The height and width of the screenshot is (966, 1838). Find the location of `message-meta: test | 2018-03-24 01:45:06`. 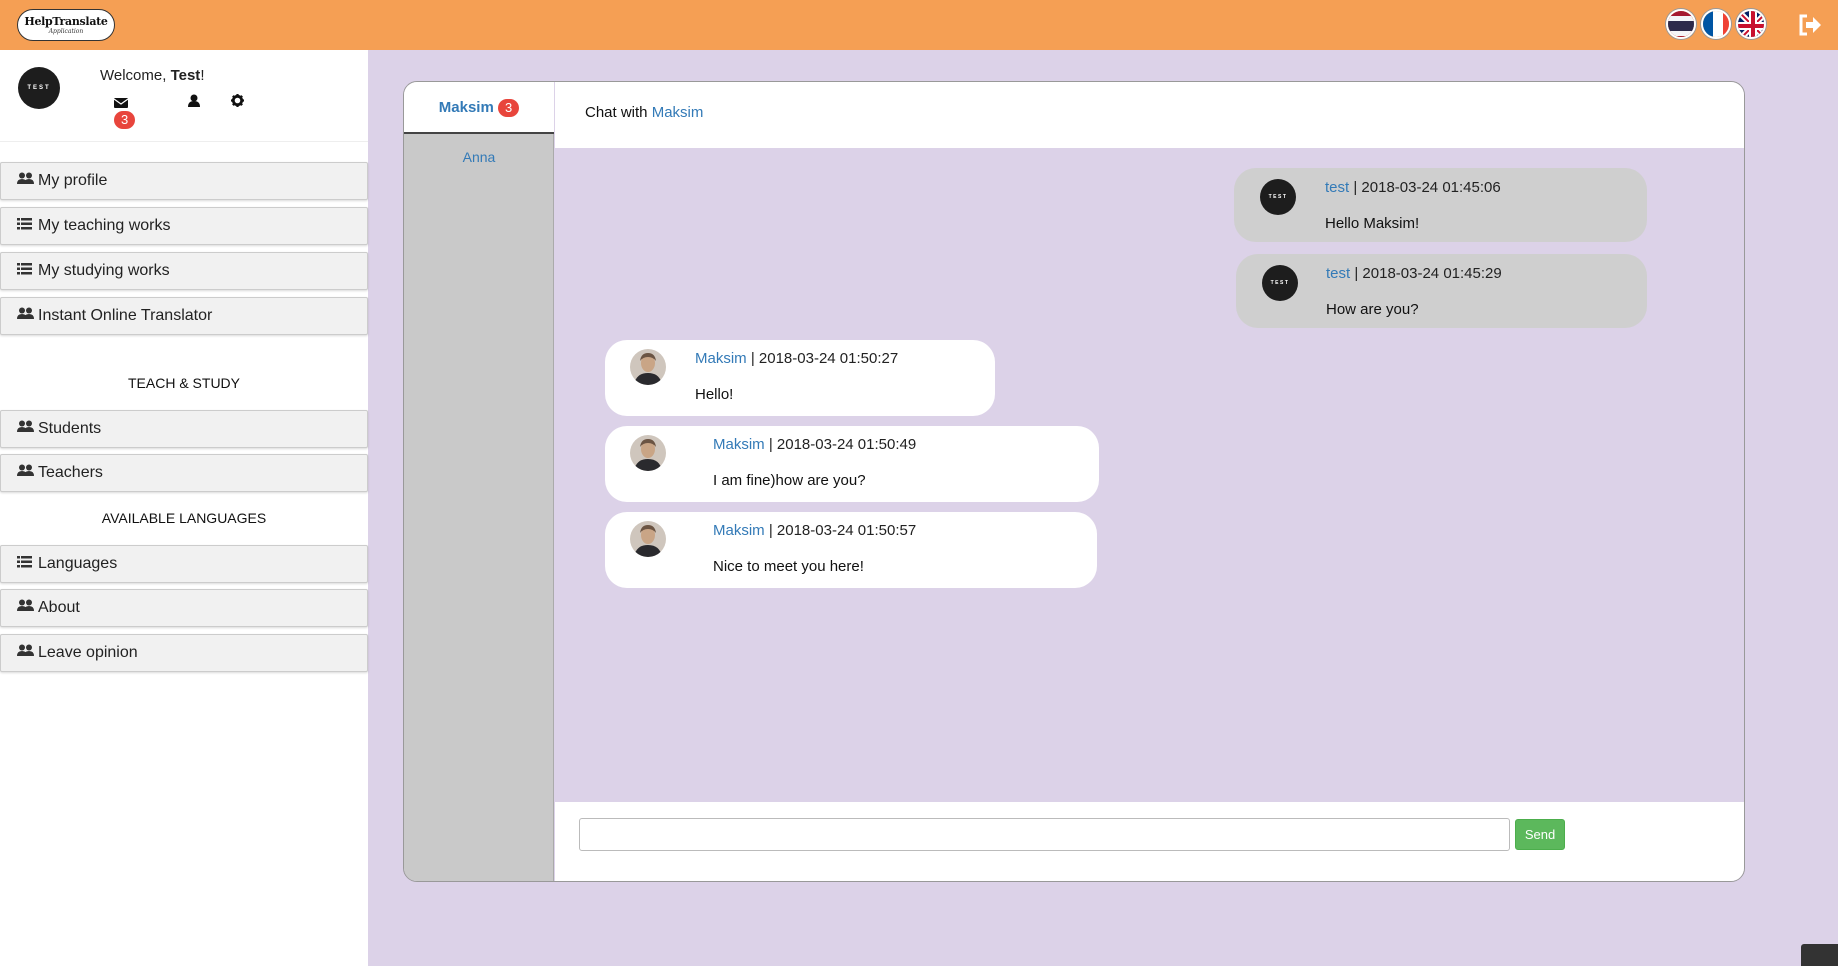

message-meta: test | 2018-03-24 01:45:06 is located at coordinates (1413, 187).